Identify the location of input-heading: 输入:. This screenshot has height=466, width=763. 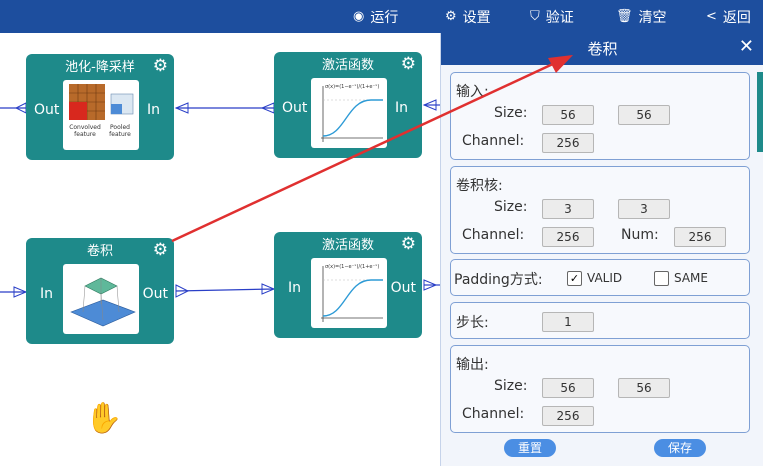
(472, 92).